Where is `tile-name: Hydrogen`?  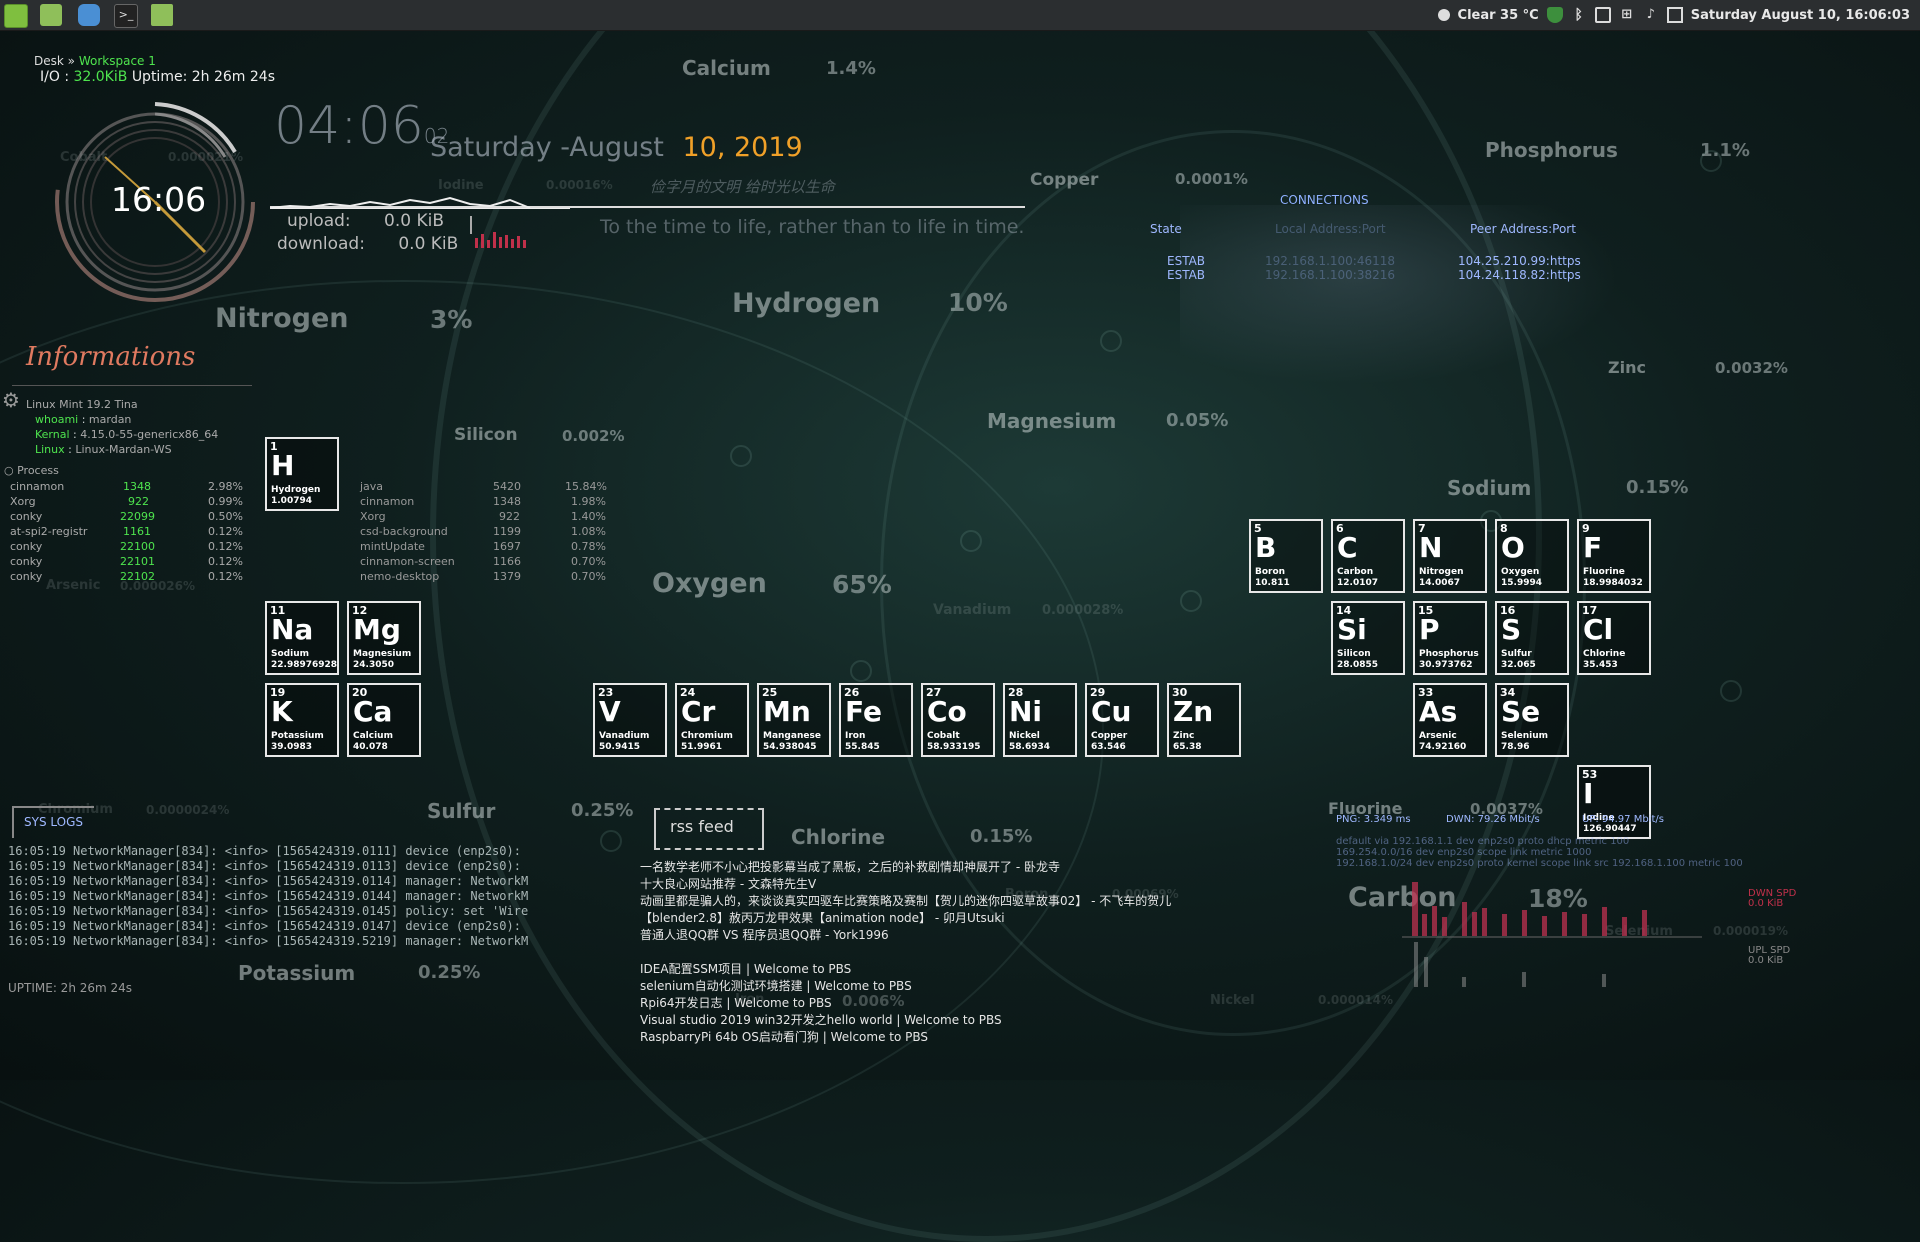
tile-name: Hydrogen is located at coordinates (296, 490).